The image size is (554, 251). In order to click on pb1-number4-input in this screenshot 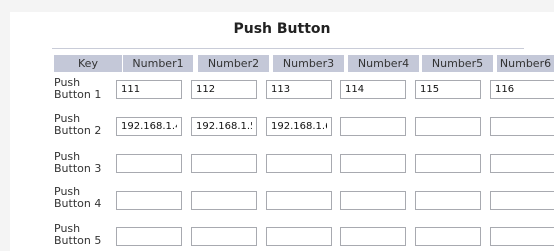, I will do `click(373, 89)`.